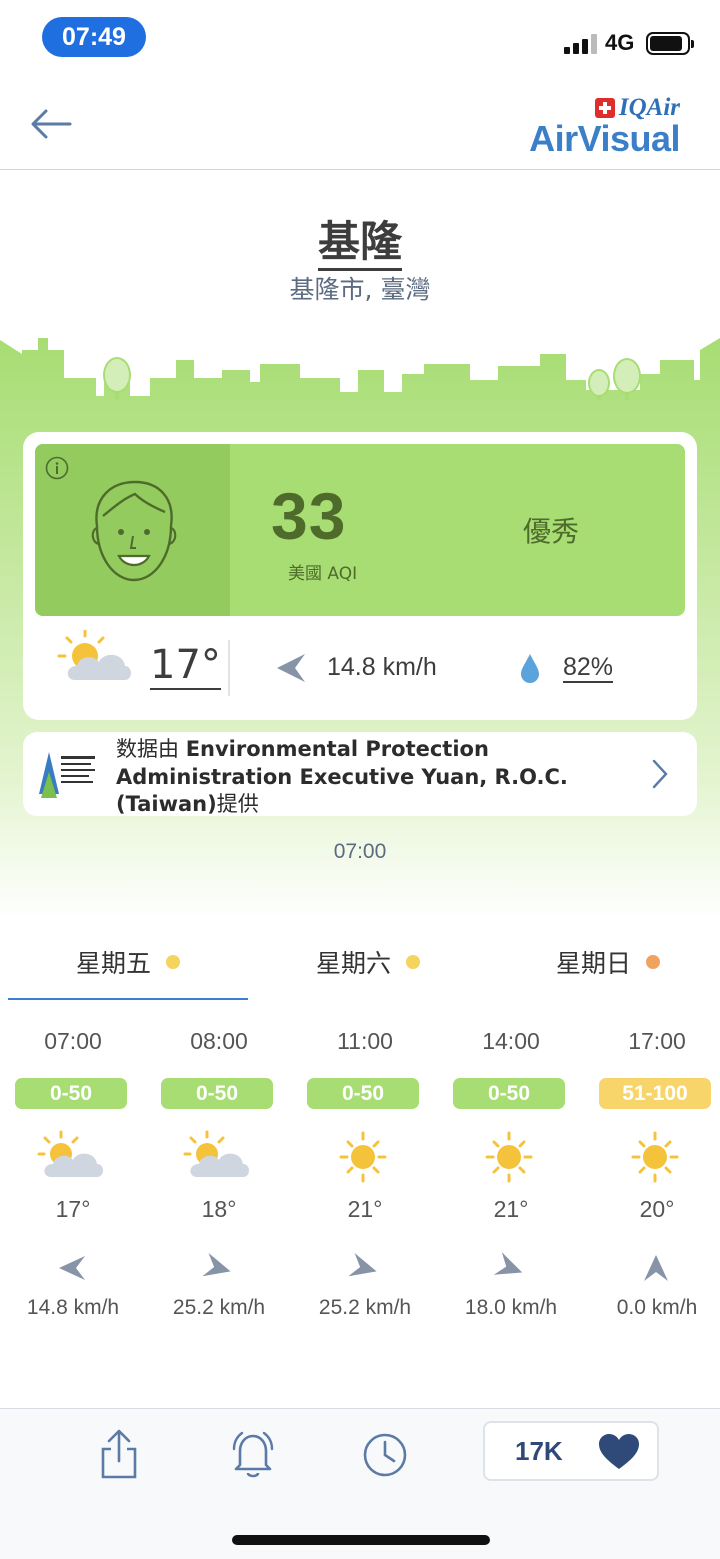 The image size is (720, 1559). I want to click on hour-temperature: 17°, so click(73, 1209).